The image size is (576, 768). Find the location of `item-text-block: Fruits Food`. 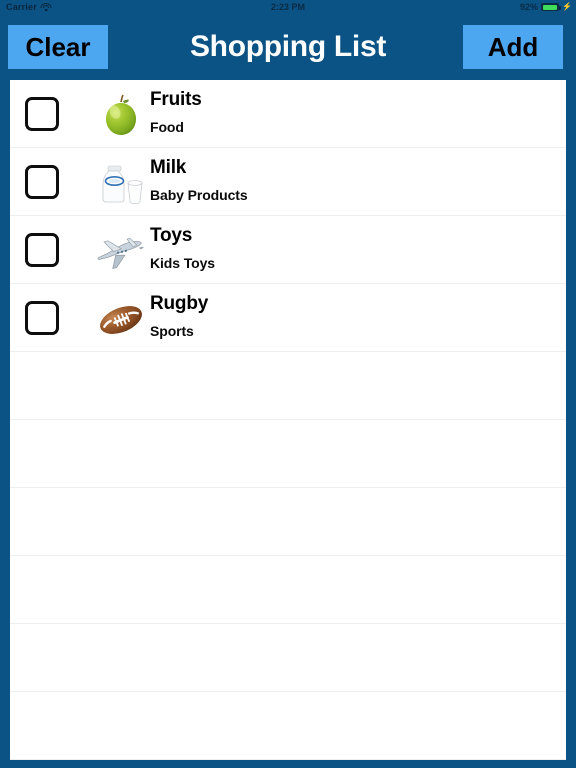

item-text-block: Fruits Food is located at coordinates (176, 112).